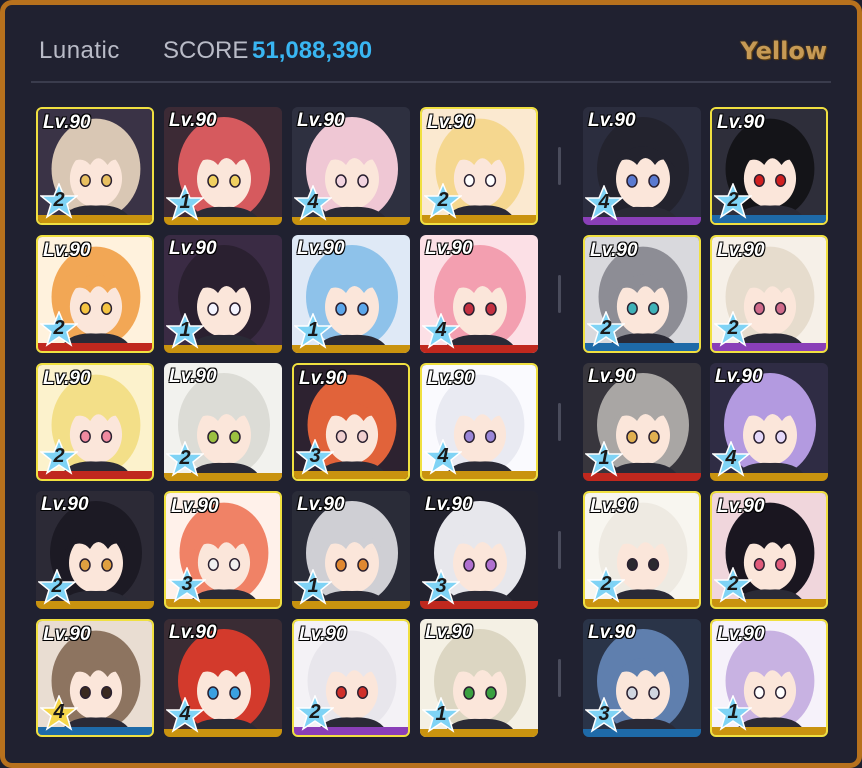  What do you see at coordinates (431, 45) in the screenshot?
I see `result-header: Lunatic SCORE 51,088,390 Yellow` at bounding box center [431, 45].